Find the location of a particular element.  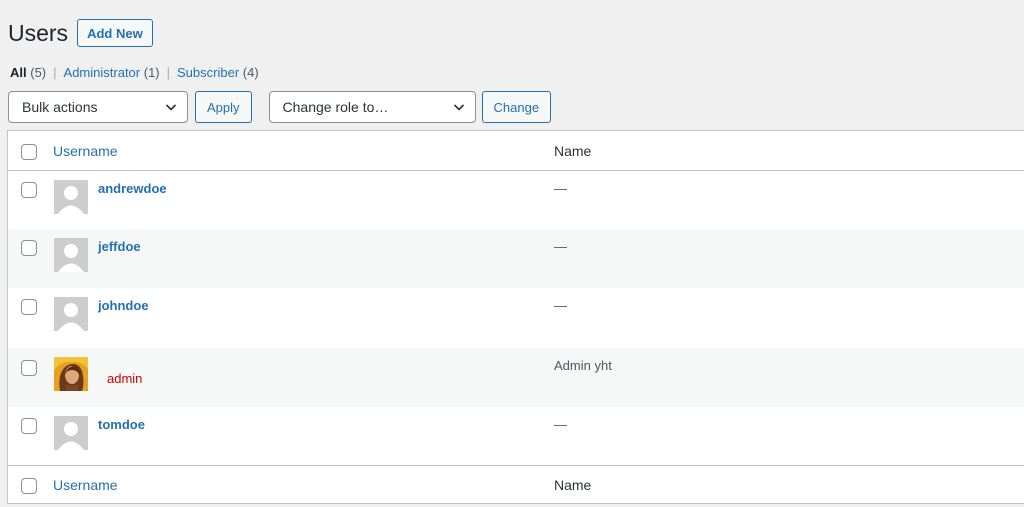

select-all-checkbox-footer is located at coordinates (29, 486).